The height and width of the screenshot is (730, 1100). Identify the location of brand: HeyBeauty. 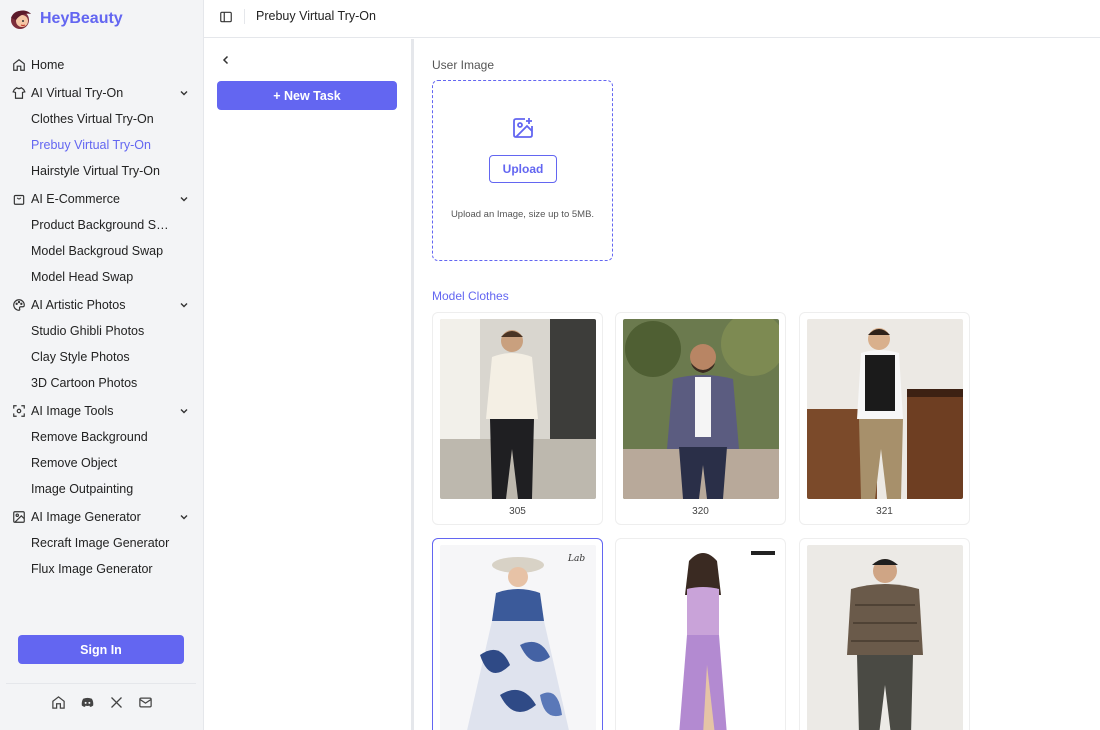
(65, 19).